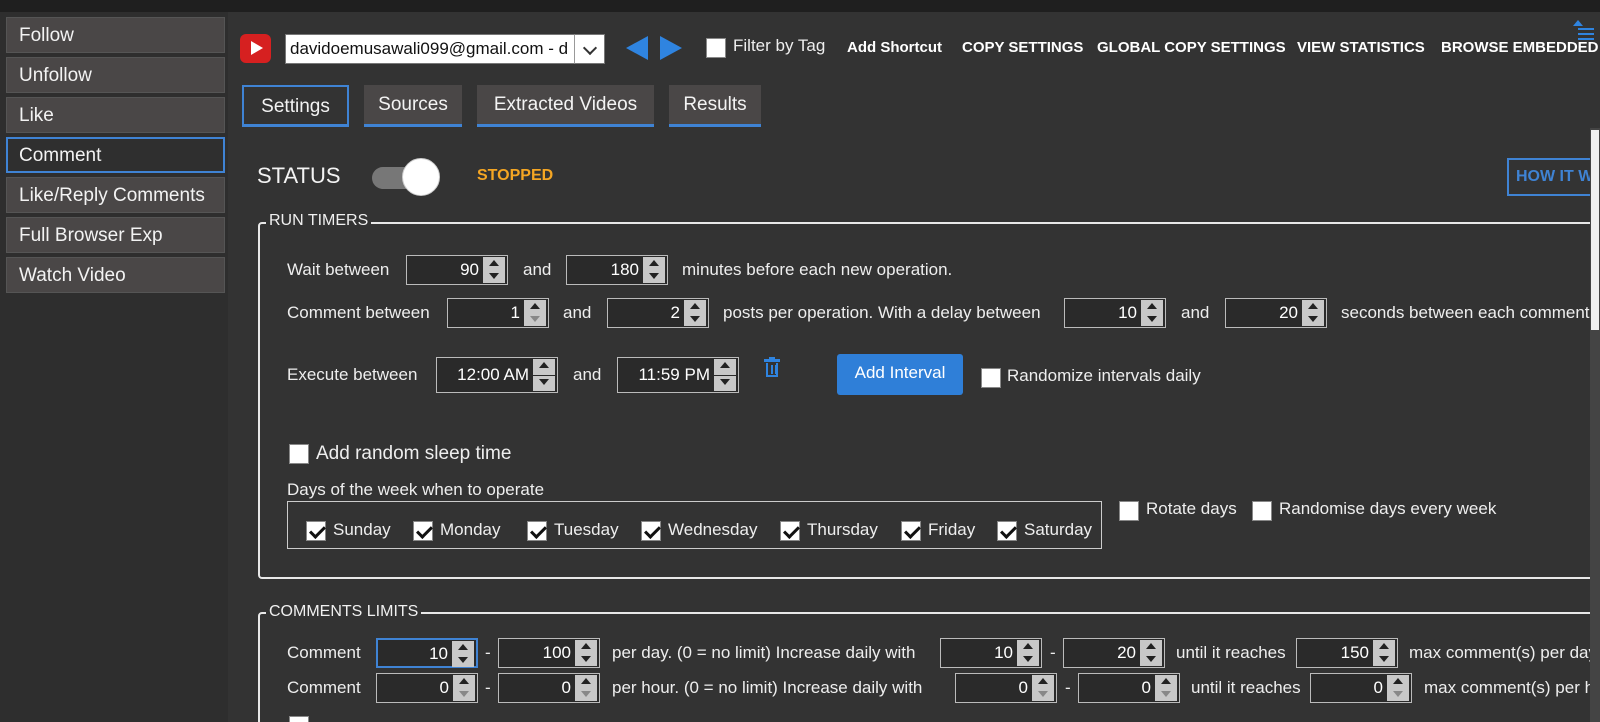 The image size is (1600, 722). What do you see at coordinates (115, 115) in the screenshot?
I see `sidebar-item-like: Like` at bounding box center [115, 115].